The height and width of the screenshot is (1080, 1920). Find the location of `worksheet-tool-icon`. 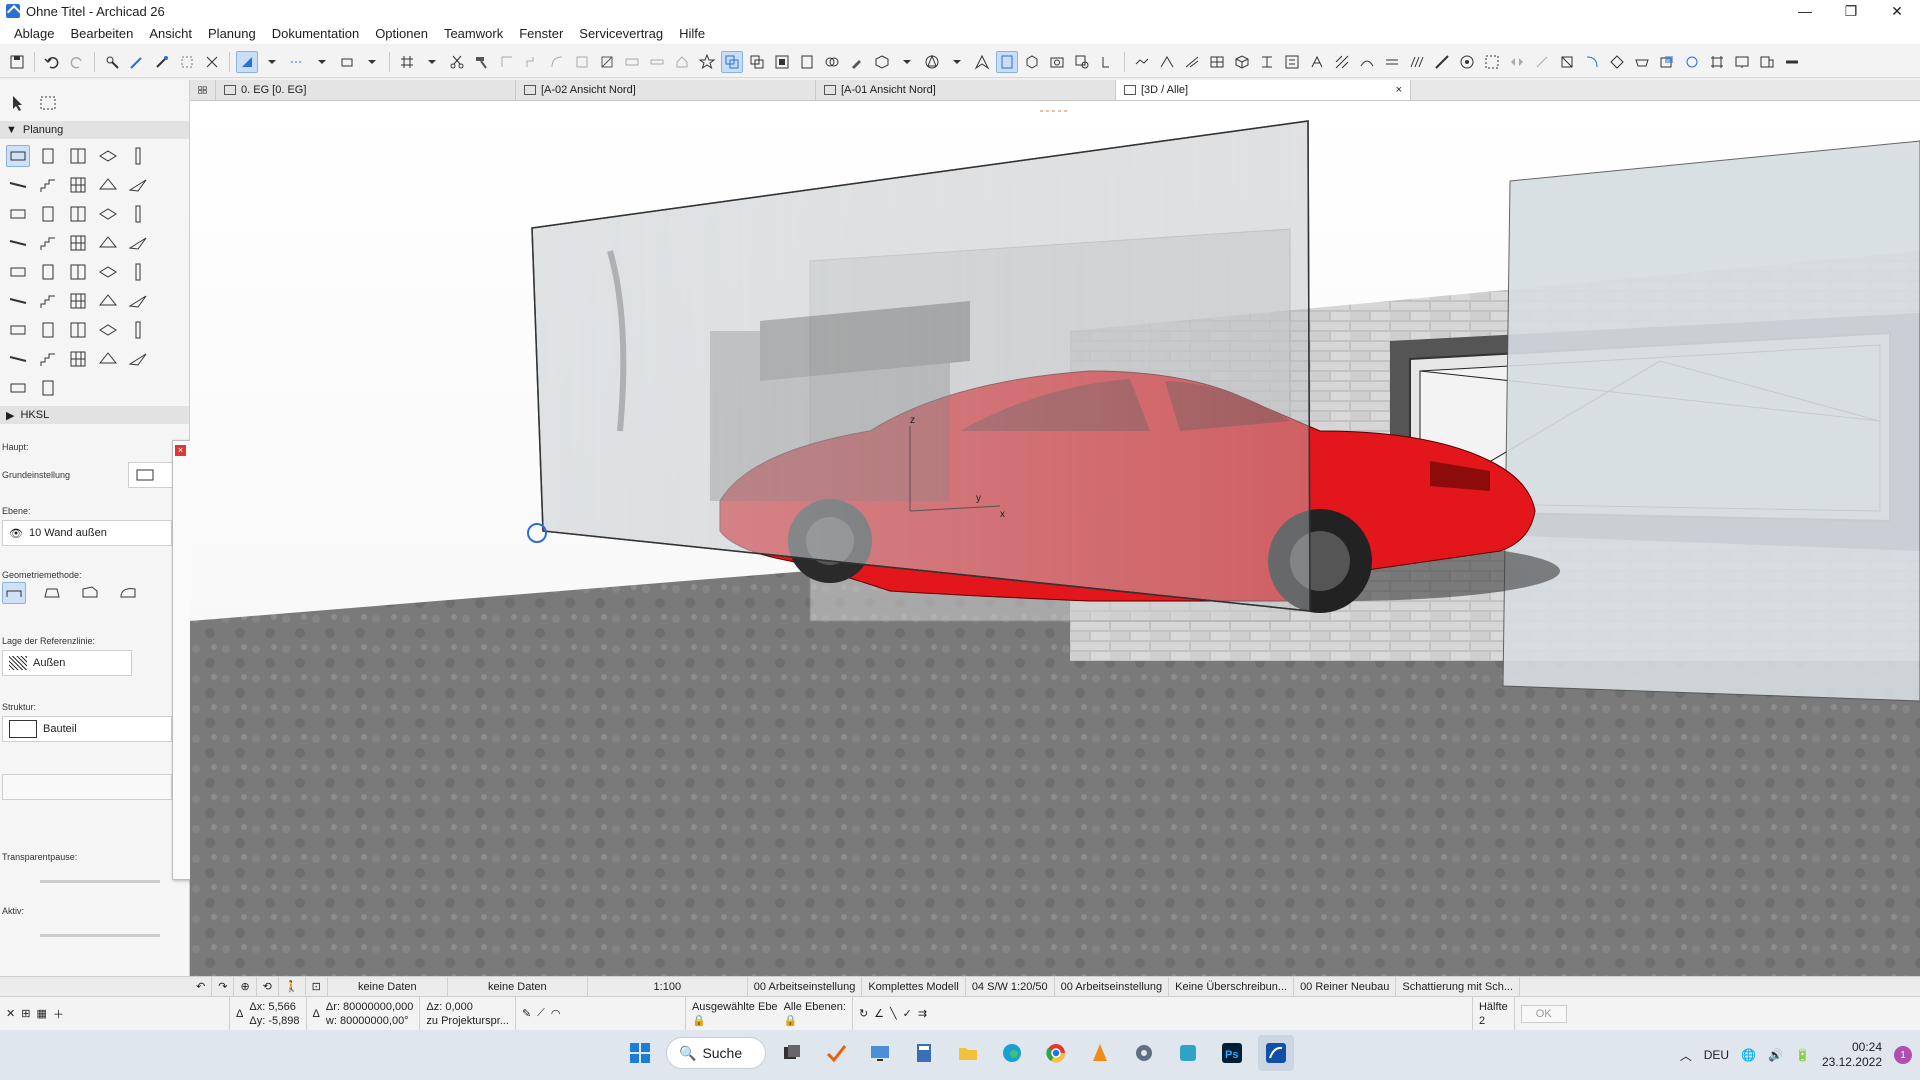

worksheet-tool-icon is located at coordinates (78, 330).